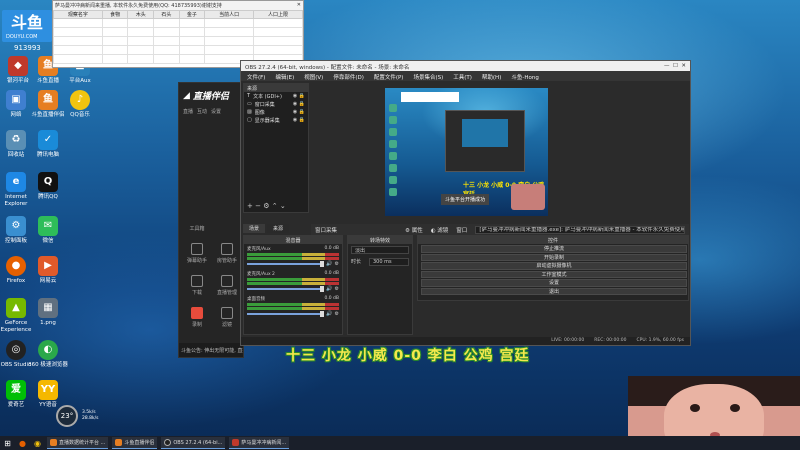  I want to click on recycle-bin-icon: ♻, so click(16, 140).